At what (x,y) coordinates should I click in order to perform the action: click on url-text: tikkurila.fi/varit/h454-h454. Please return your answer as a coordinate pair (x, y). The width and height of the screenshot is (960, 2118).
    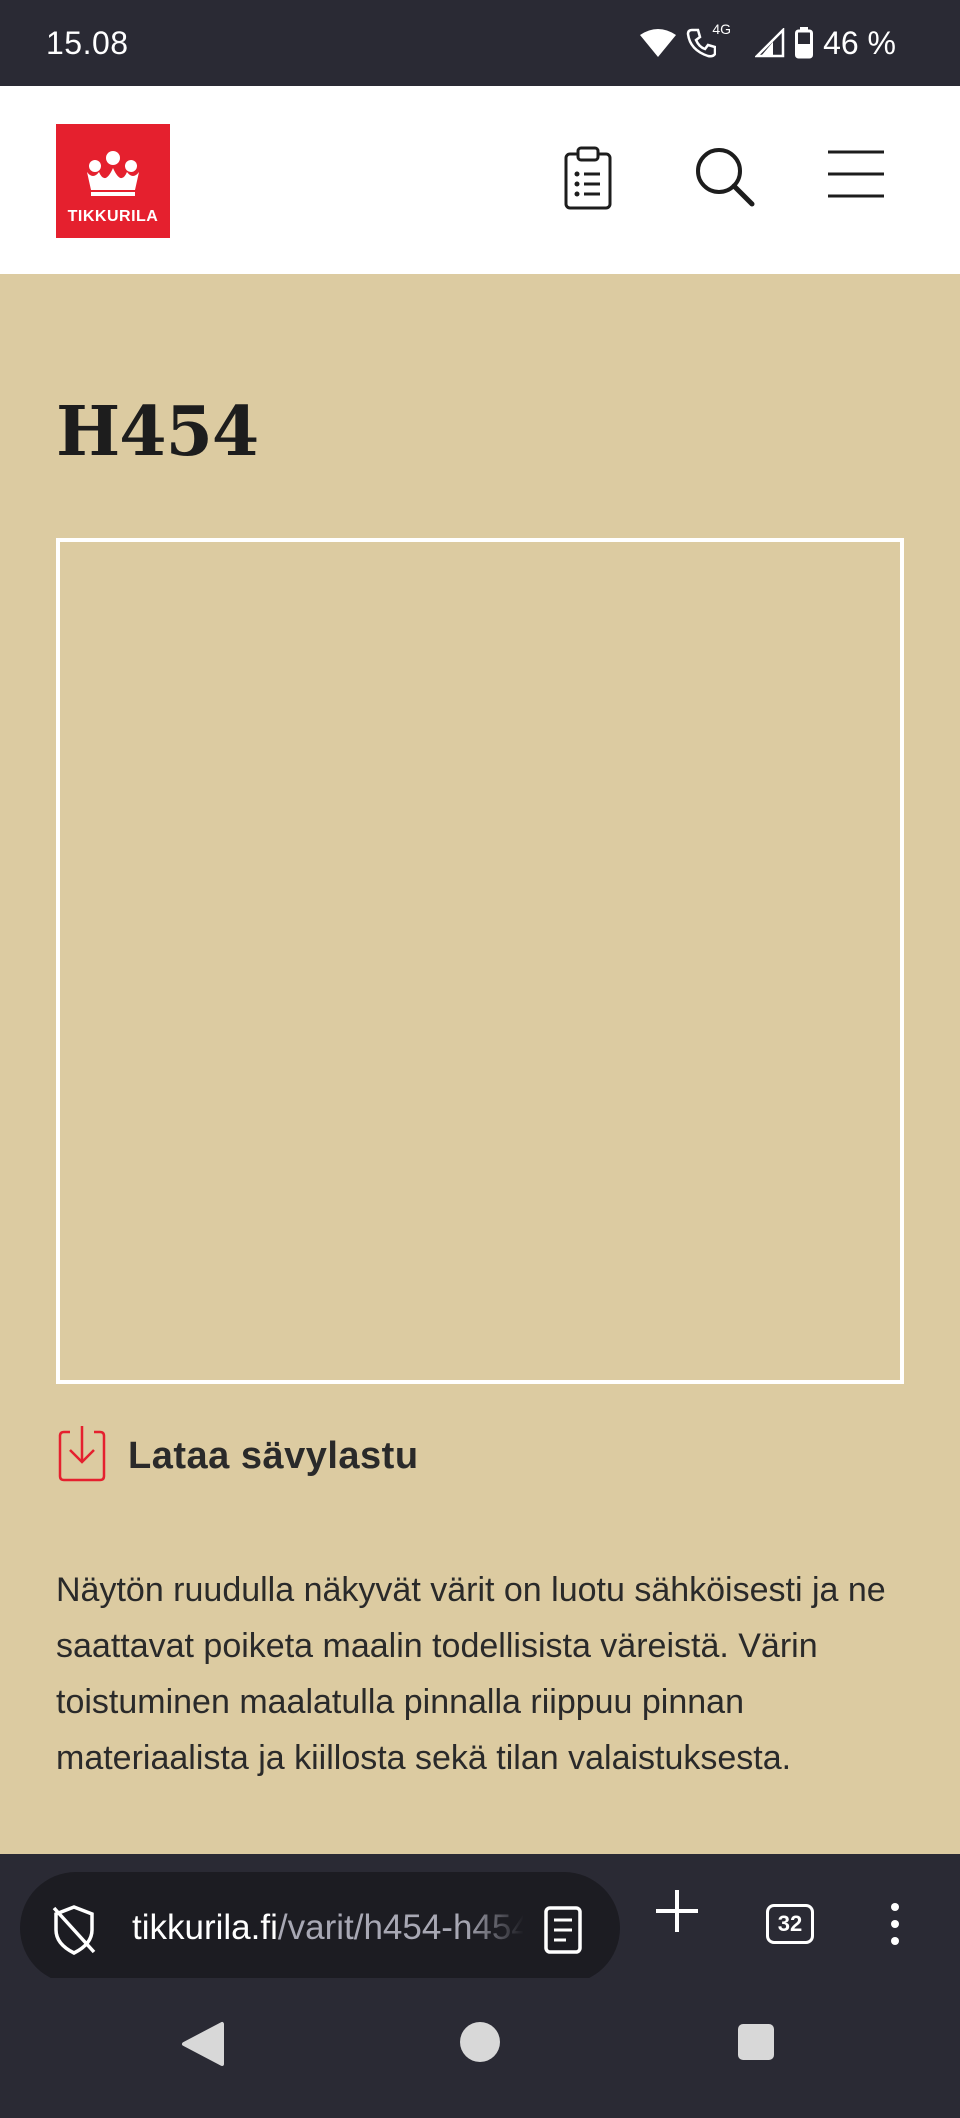
    Looking at the image, I should click on (328, 1930).